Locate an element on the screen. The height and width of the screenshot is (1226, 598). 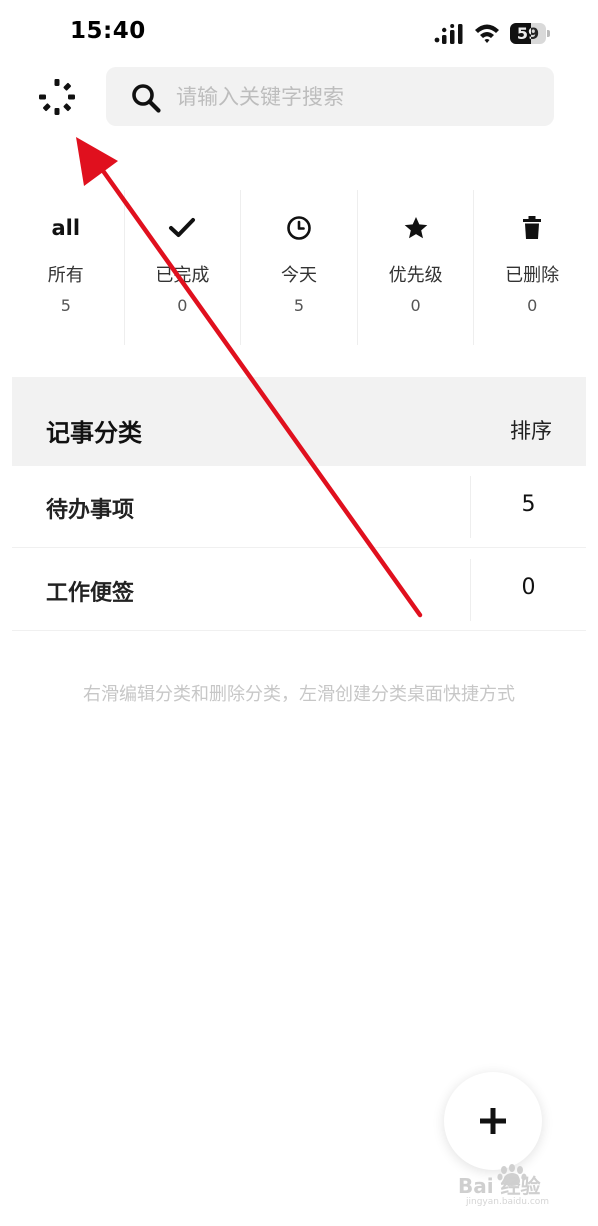
watermark-text: Bai 经验 is located at coordinates (499, 1186).